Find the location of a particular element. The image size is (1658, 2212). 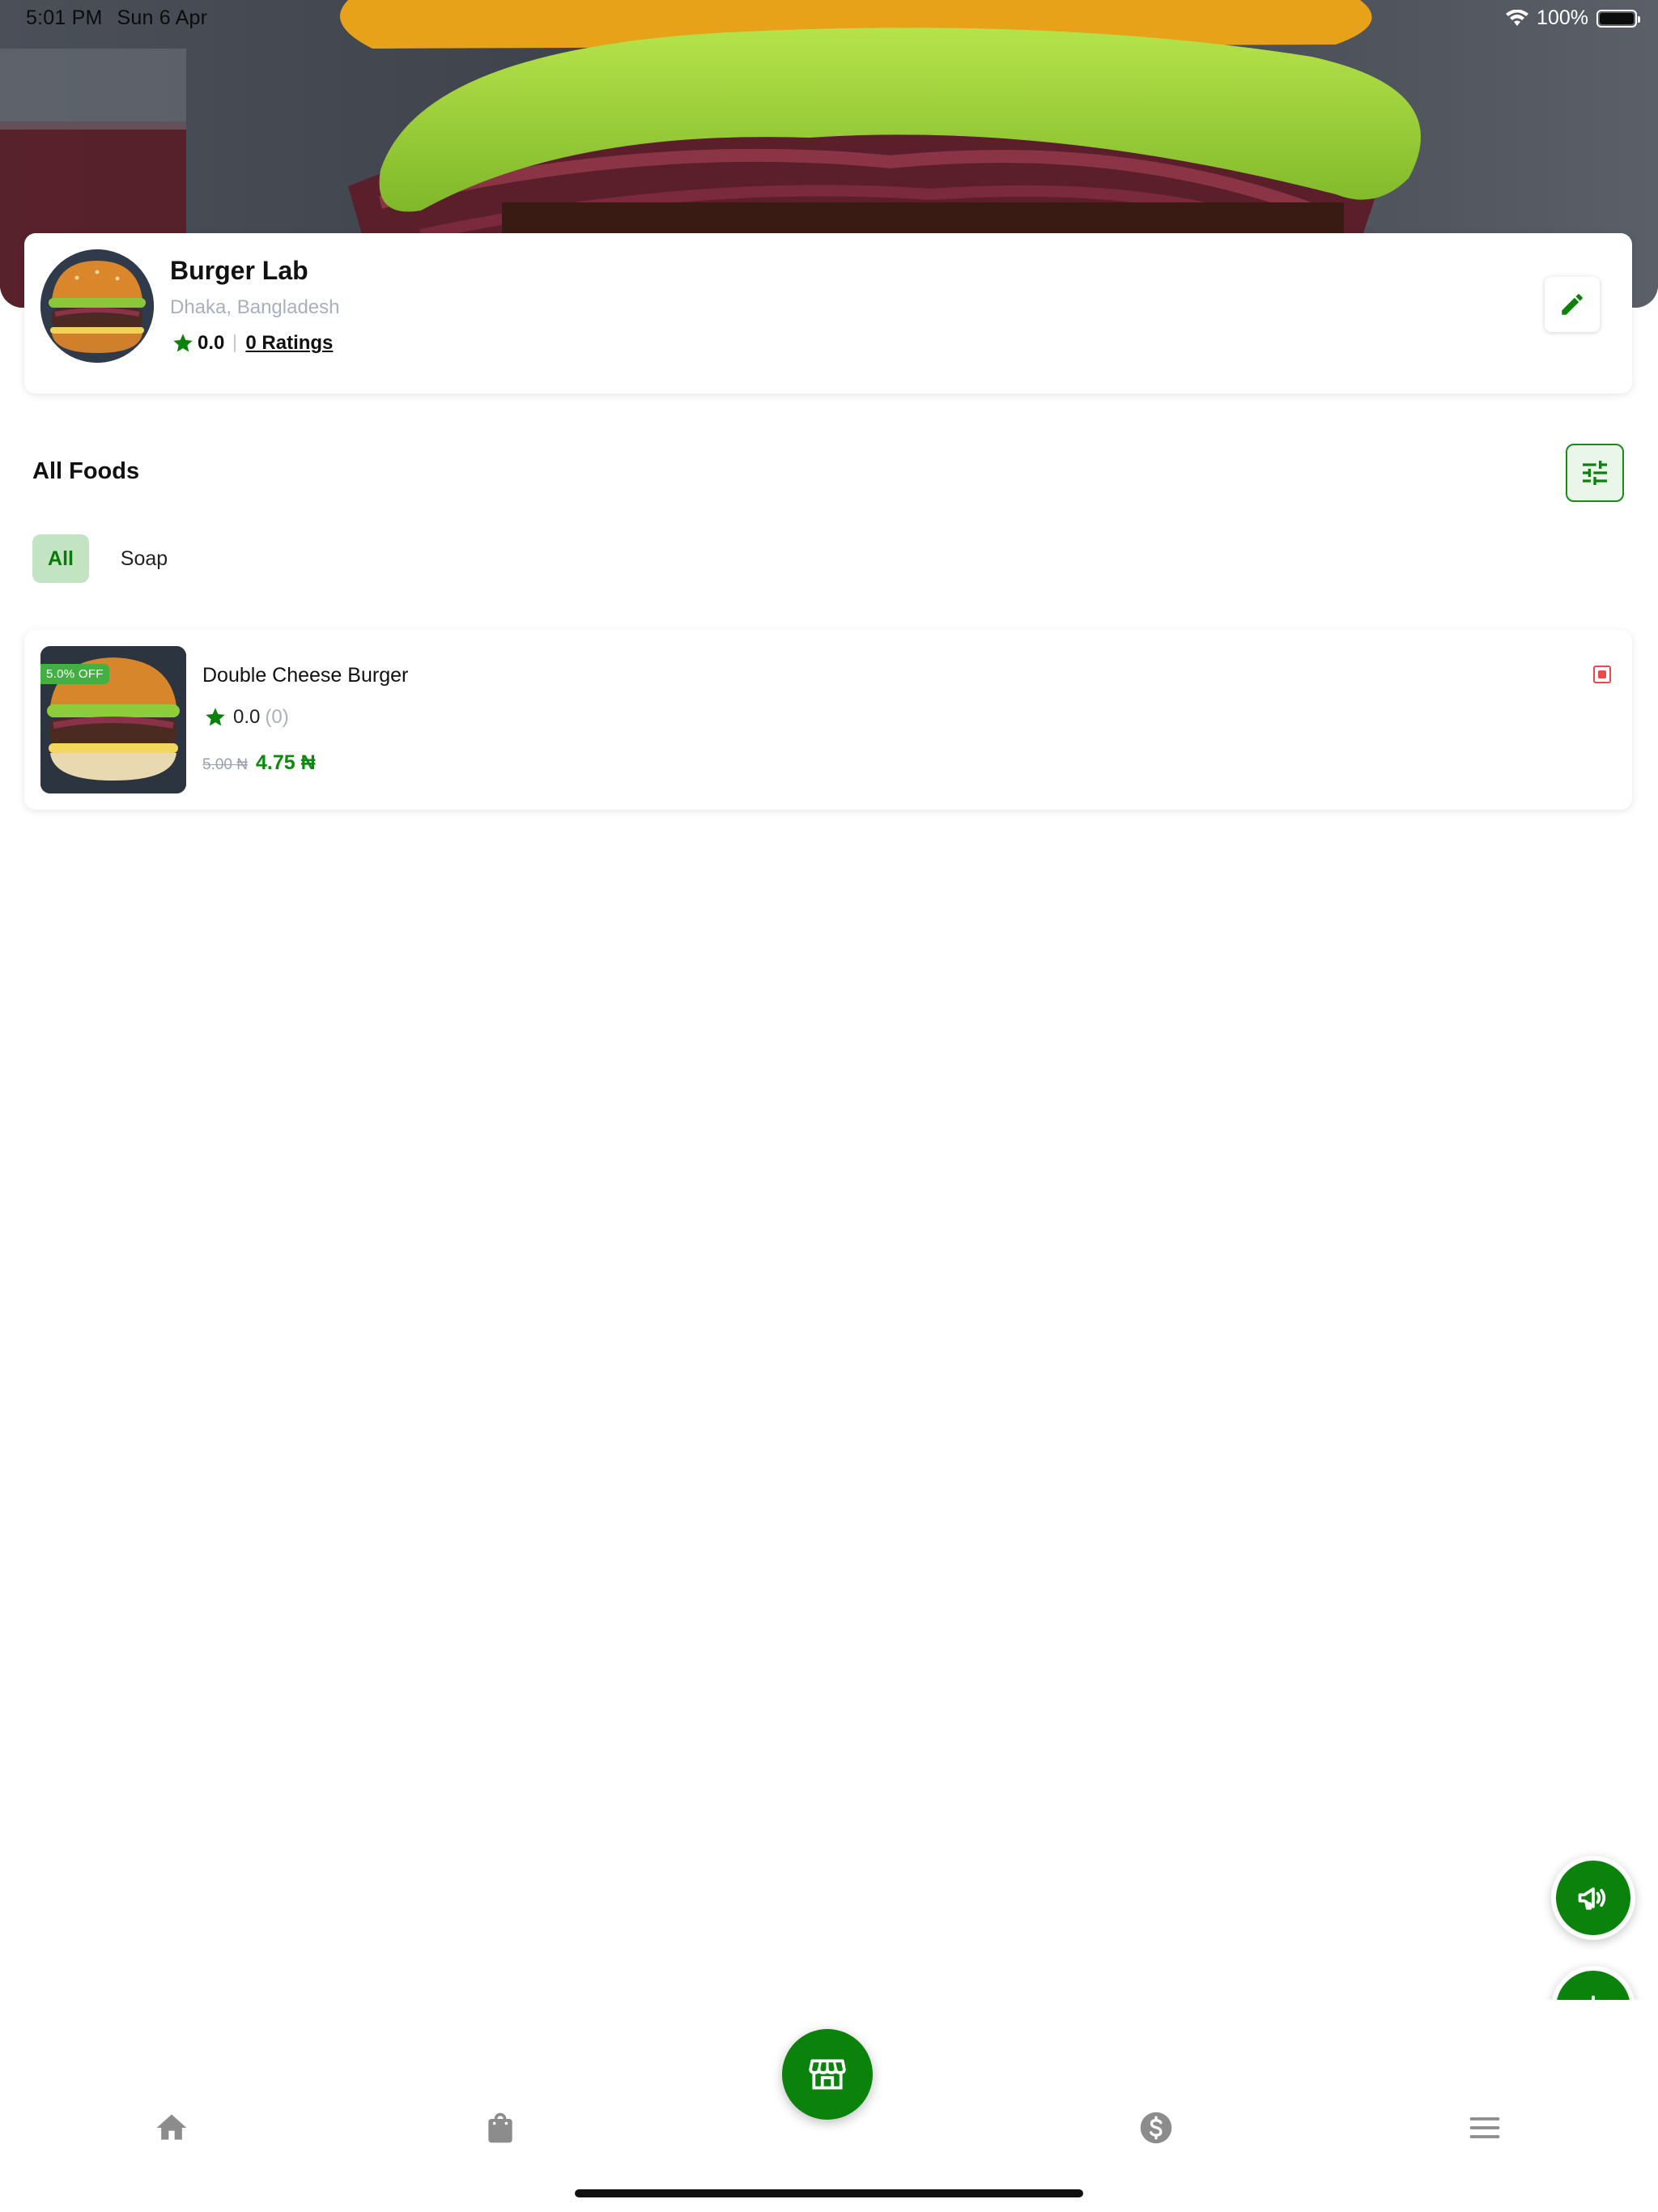

rating-divider is located at coordinates (235, 343).